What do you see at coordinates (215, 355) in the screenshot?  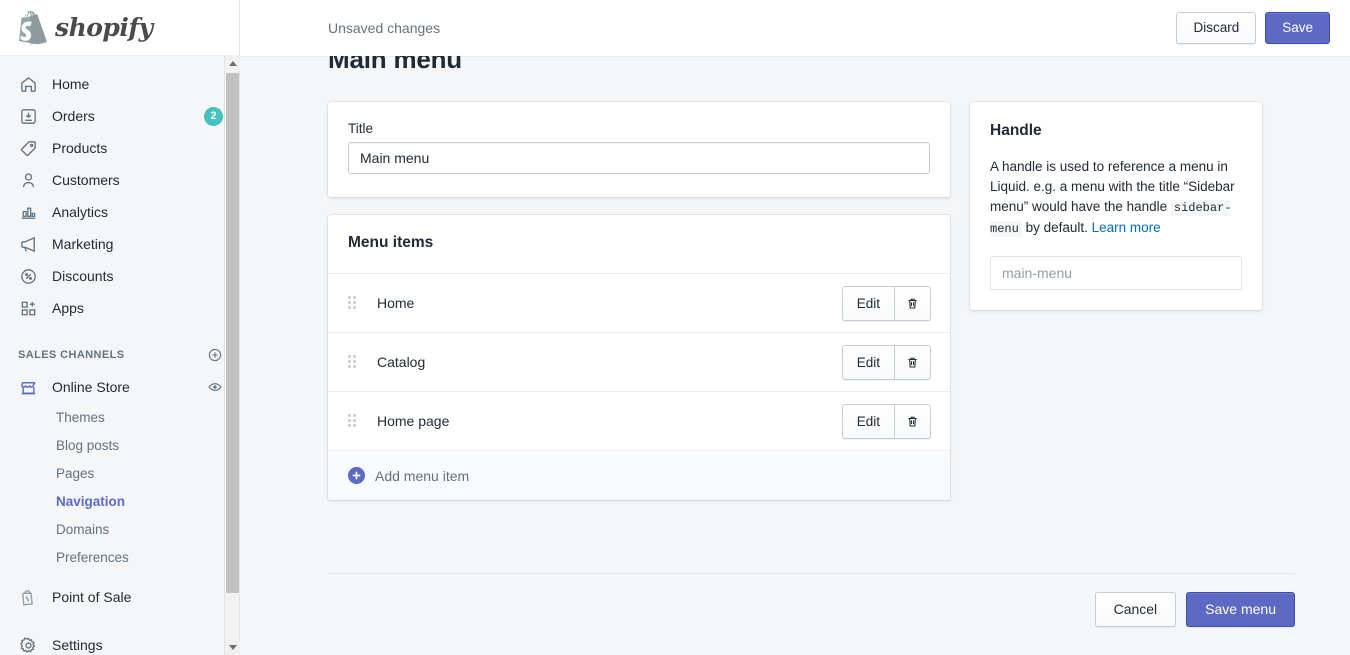 I see `add-sales-channel-icon` at bounding box center [215, 355].